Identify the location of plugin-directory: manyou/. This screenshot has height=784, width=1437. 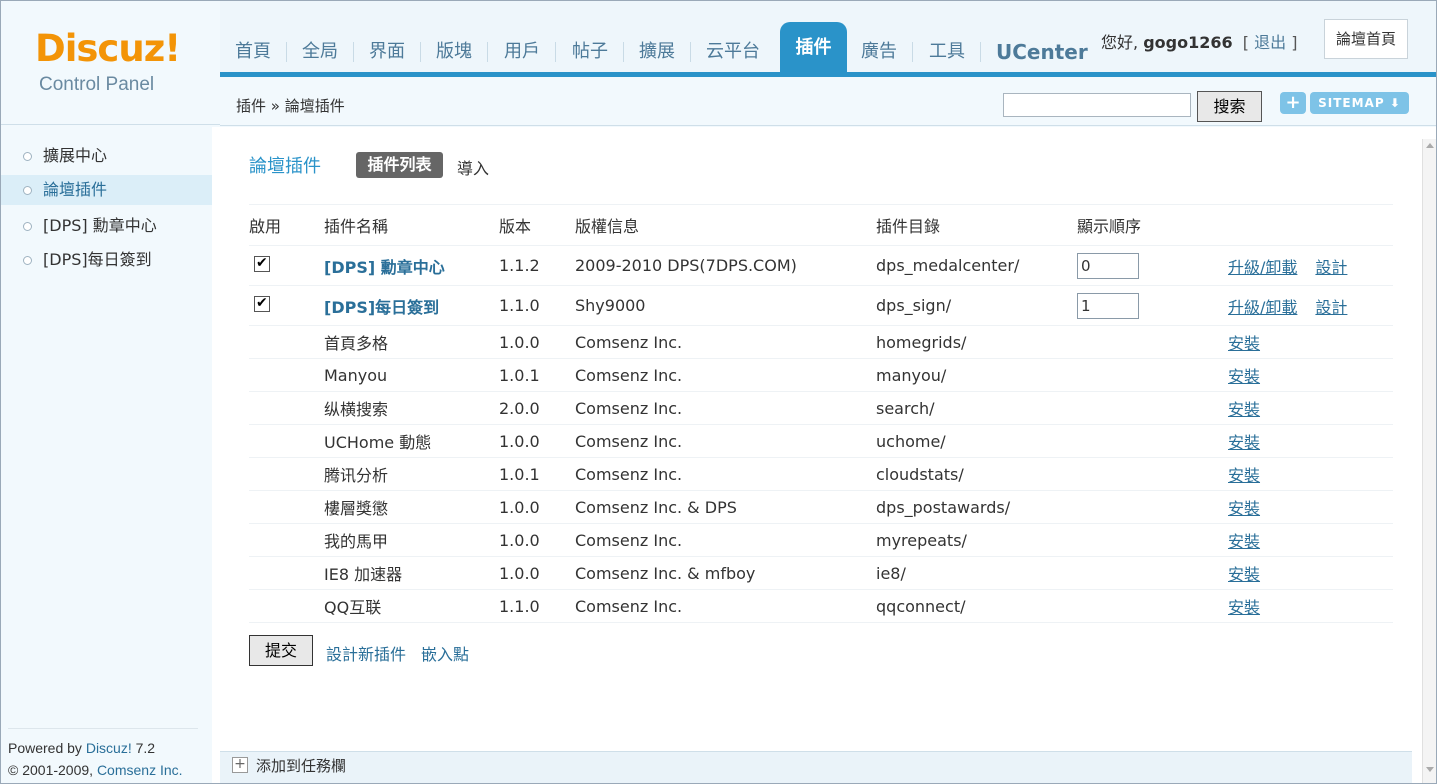
(976, 375).